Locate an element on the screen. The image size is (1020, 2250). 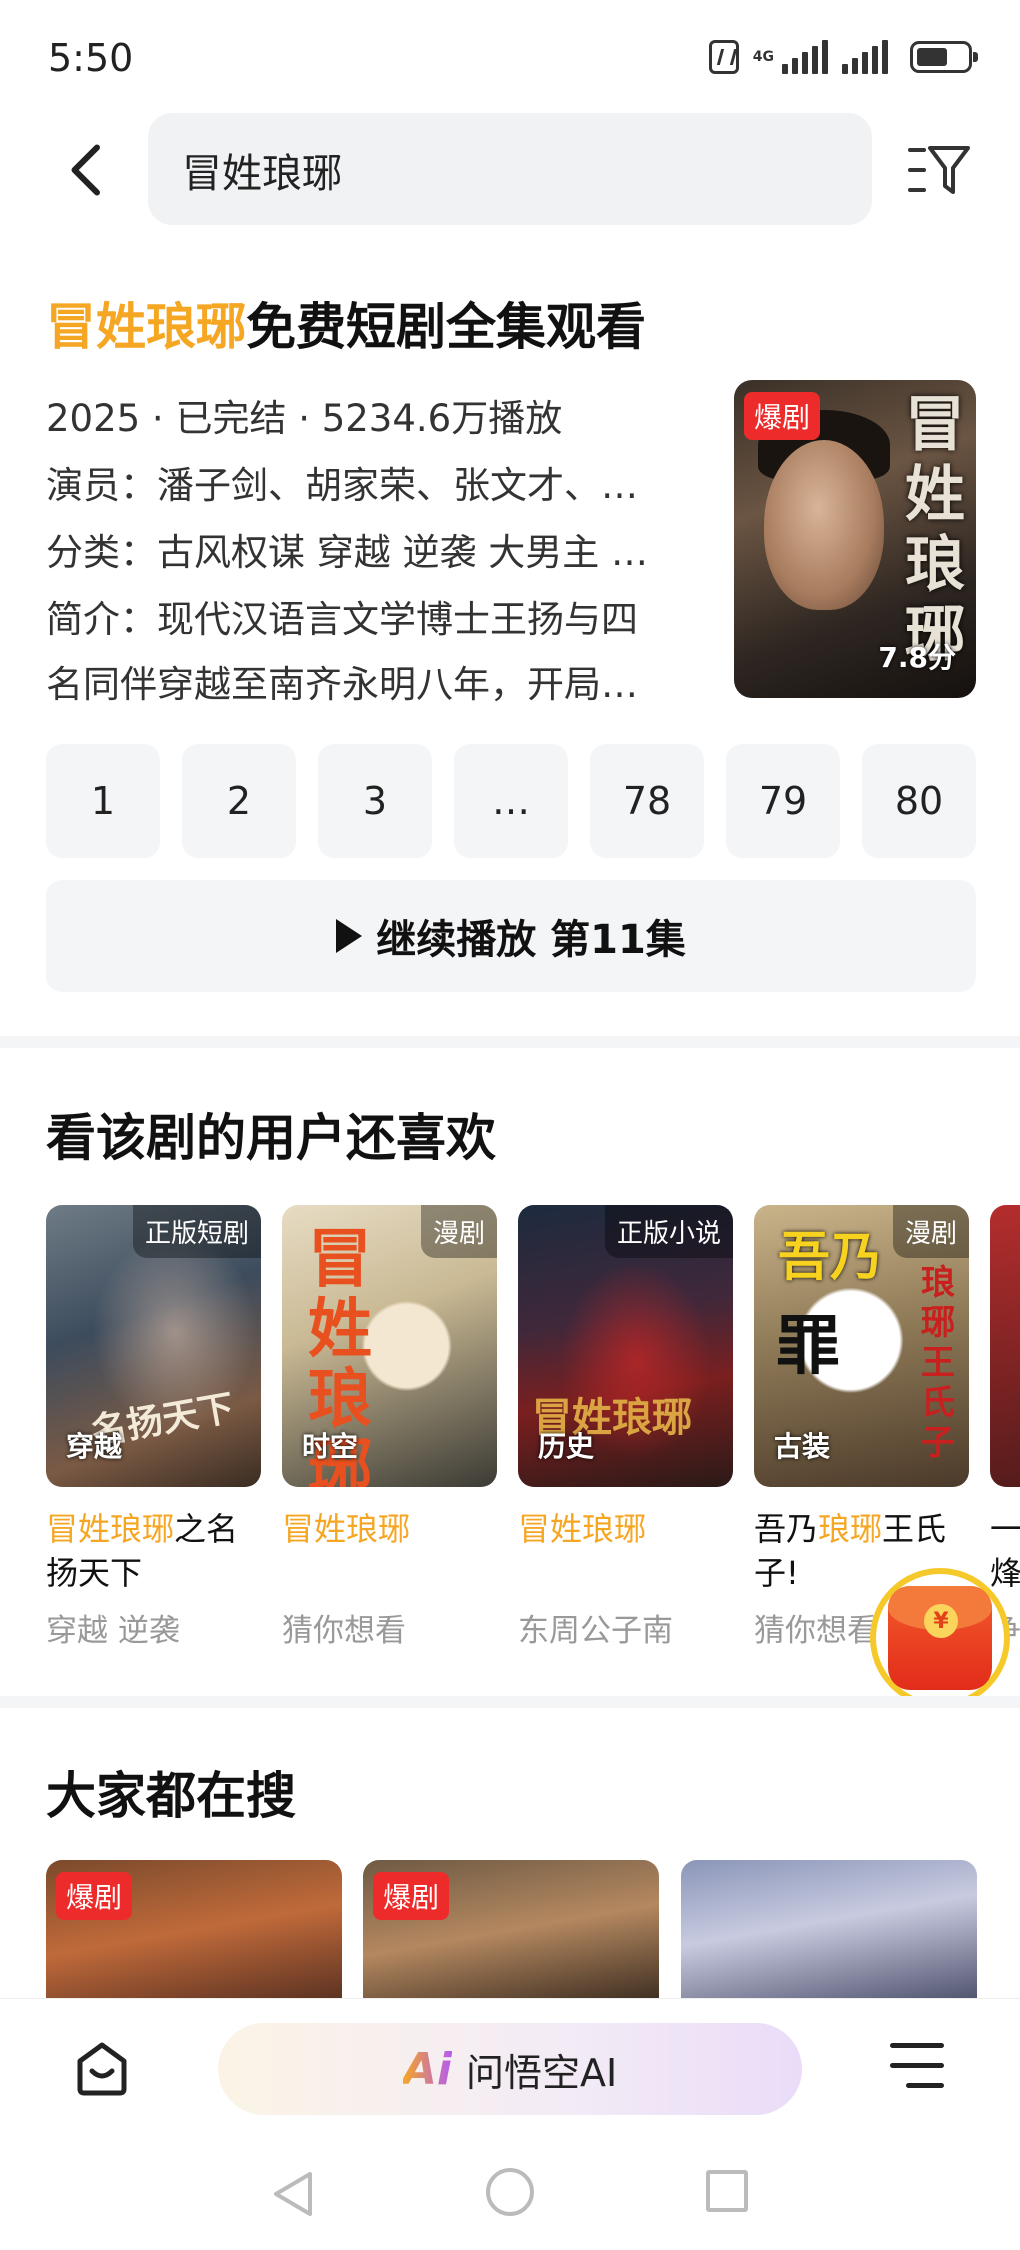
trending-title: 大家都在搜 is located at coordinates (171, 1796).